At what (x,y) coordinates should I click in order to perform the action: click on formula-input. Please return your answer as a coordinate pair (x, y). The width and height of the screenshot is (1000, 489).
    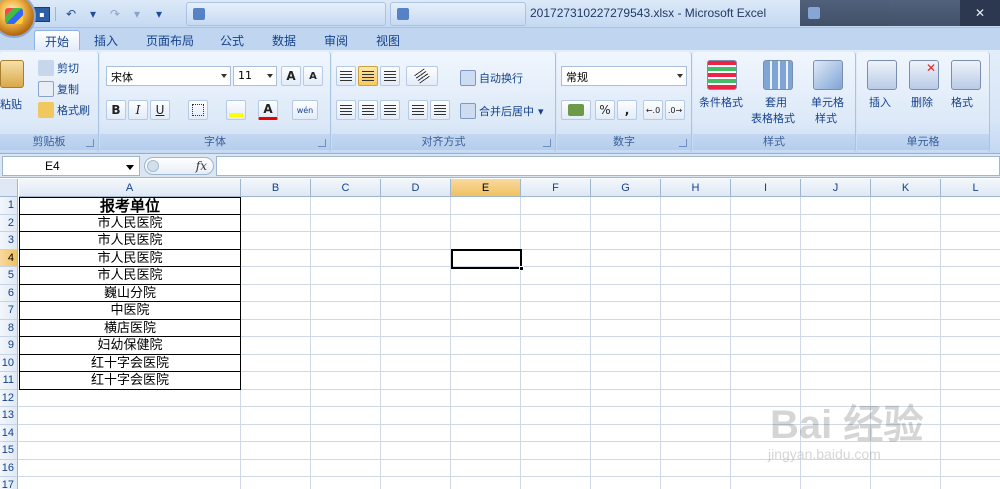
    Looking at the image, I should click on (608, 166).